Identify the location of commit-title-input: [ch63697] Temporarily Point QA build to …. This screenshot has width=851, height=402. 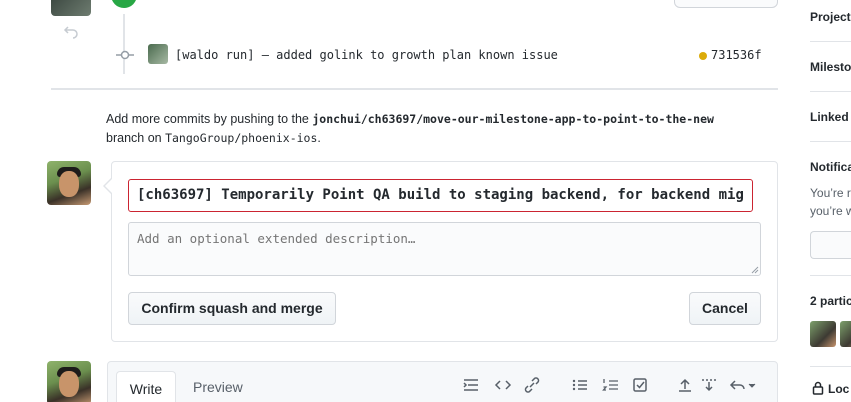
(440, 195).